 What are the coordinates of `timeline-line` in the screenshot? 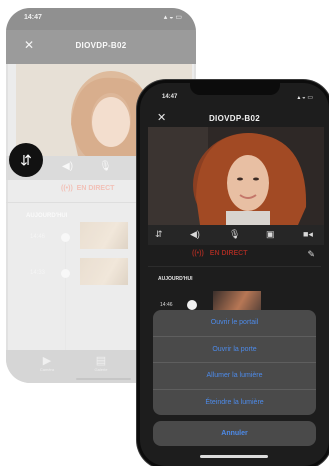 It's located at (65, 298).